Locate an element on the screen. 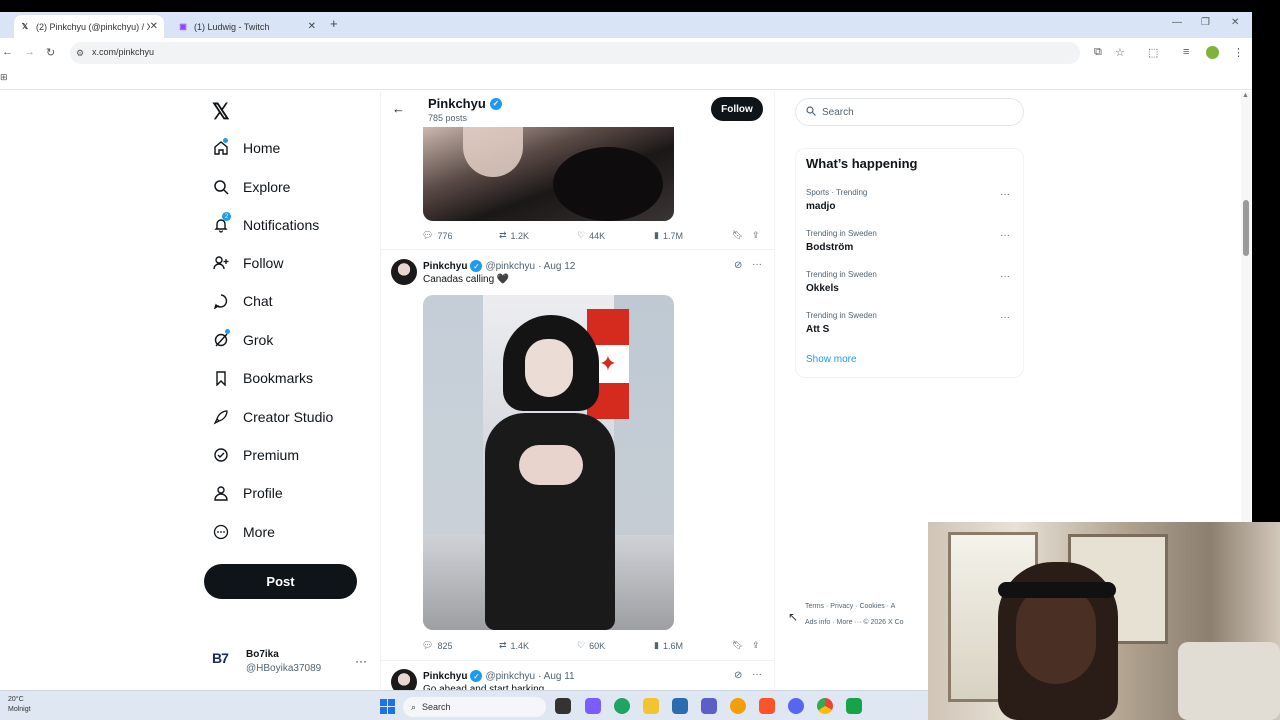 Image resolution: width=1280 pixels, height=720 pixels. tweet-date: · Aug 11 is located at coordinates (556, 676).